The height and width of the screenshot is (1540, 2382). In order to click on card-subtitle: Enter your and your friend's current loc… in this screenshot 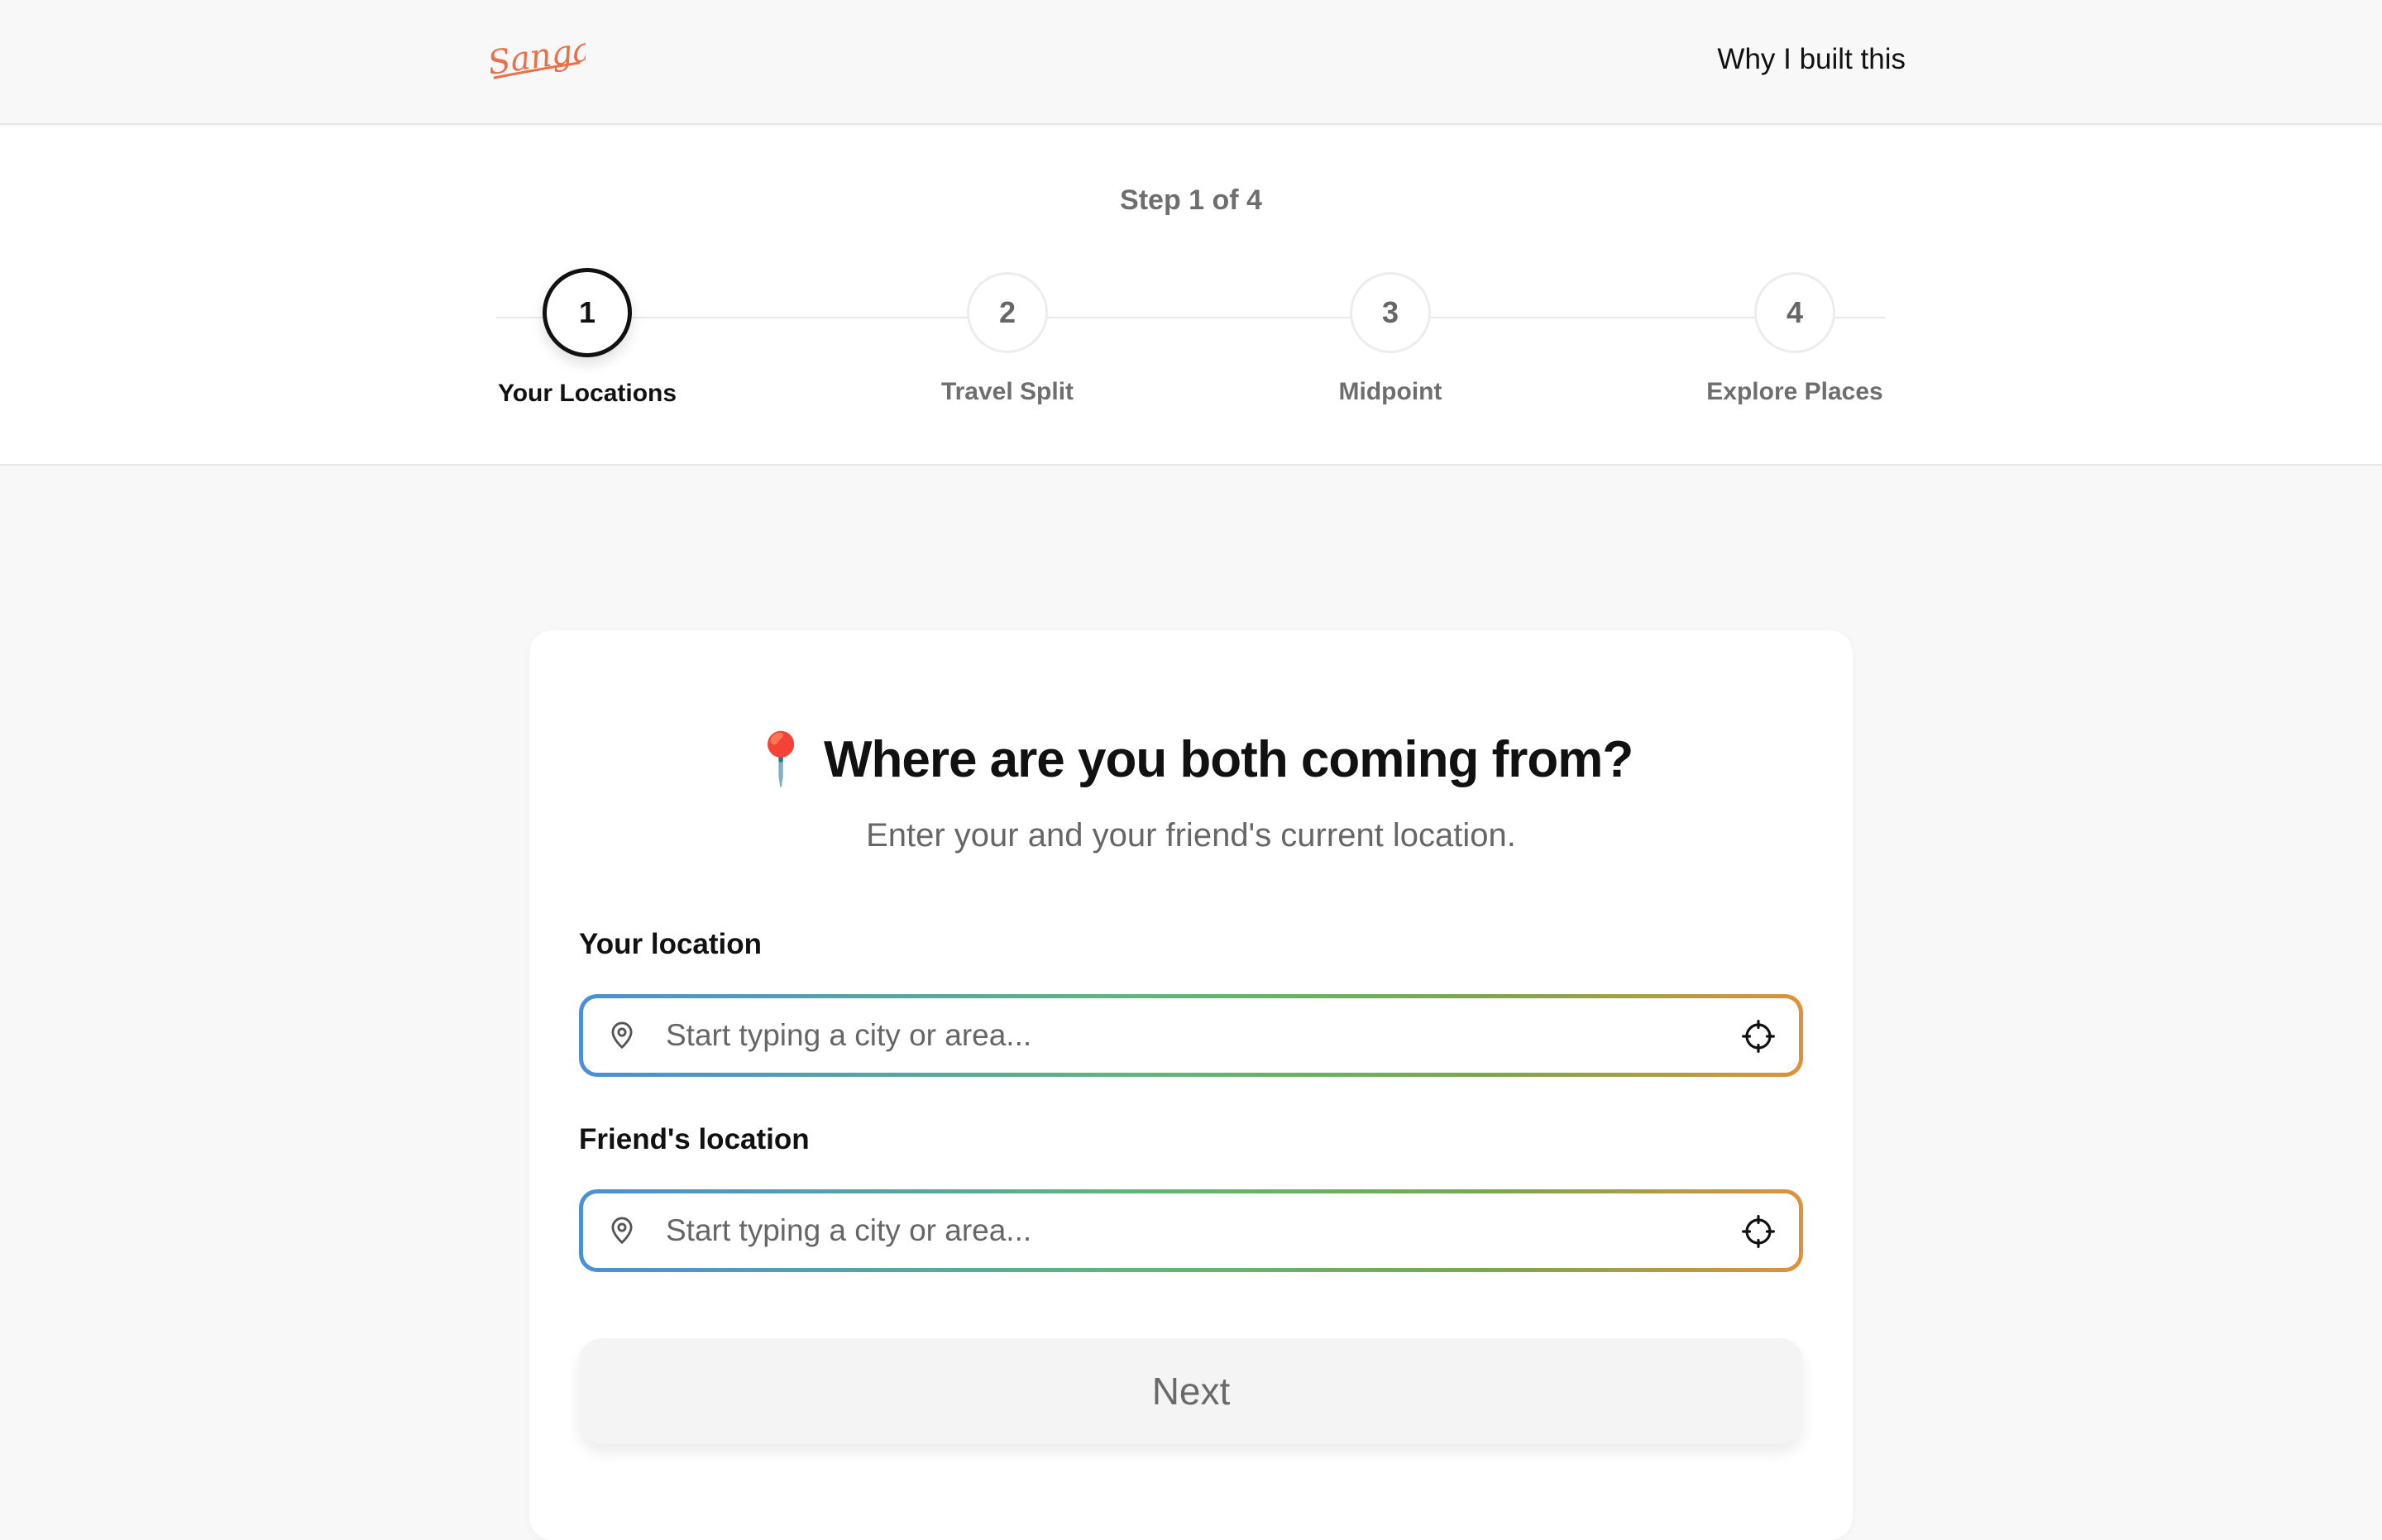, I will do `click(1191, 835)`.